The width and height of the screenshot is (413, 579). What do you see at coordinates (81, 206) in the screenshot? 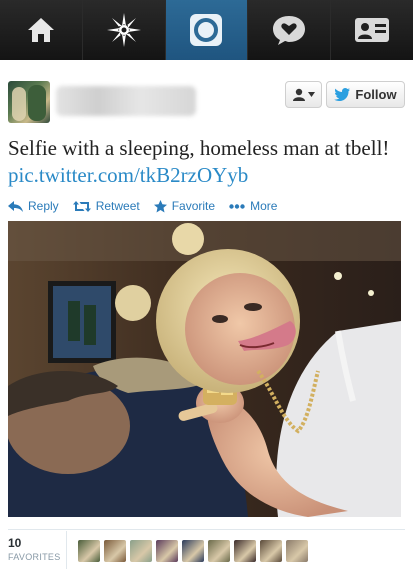
I see `retweet-icon` at bounding box center [81, 206].